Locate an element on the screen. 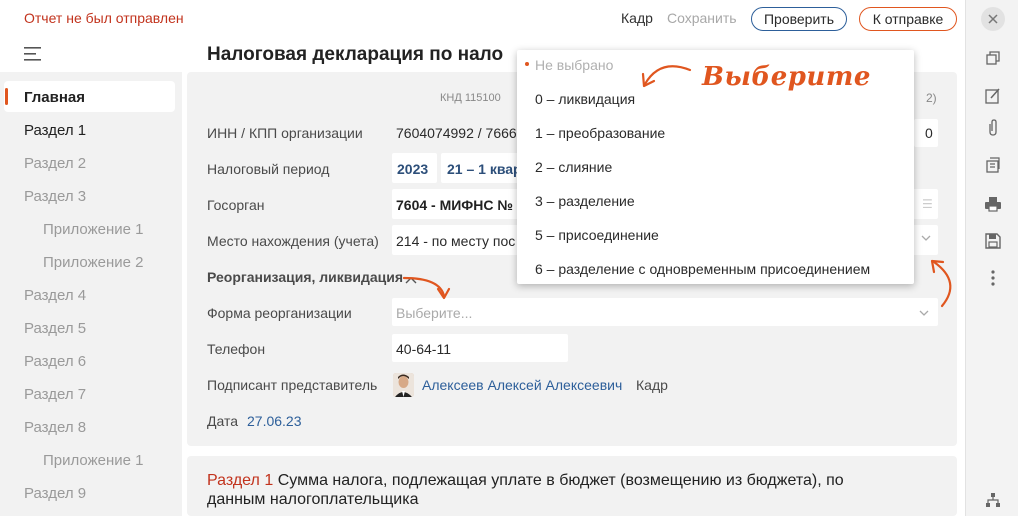  annotation-arrow-mid is located at coordinates (424, 287).